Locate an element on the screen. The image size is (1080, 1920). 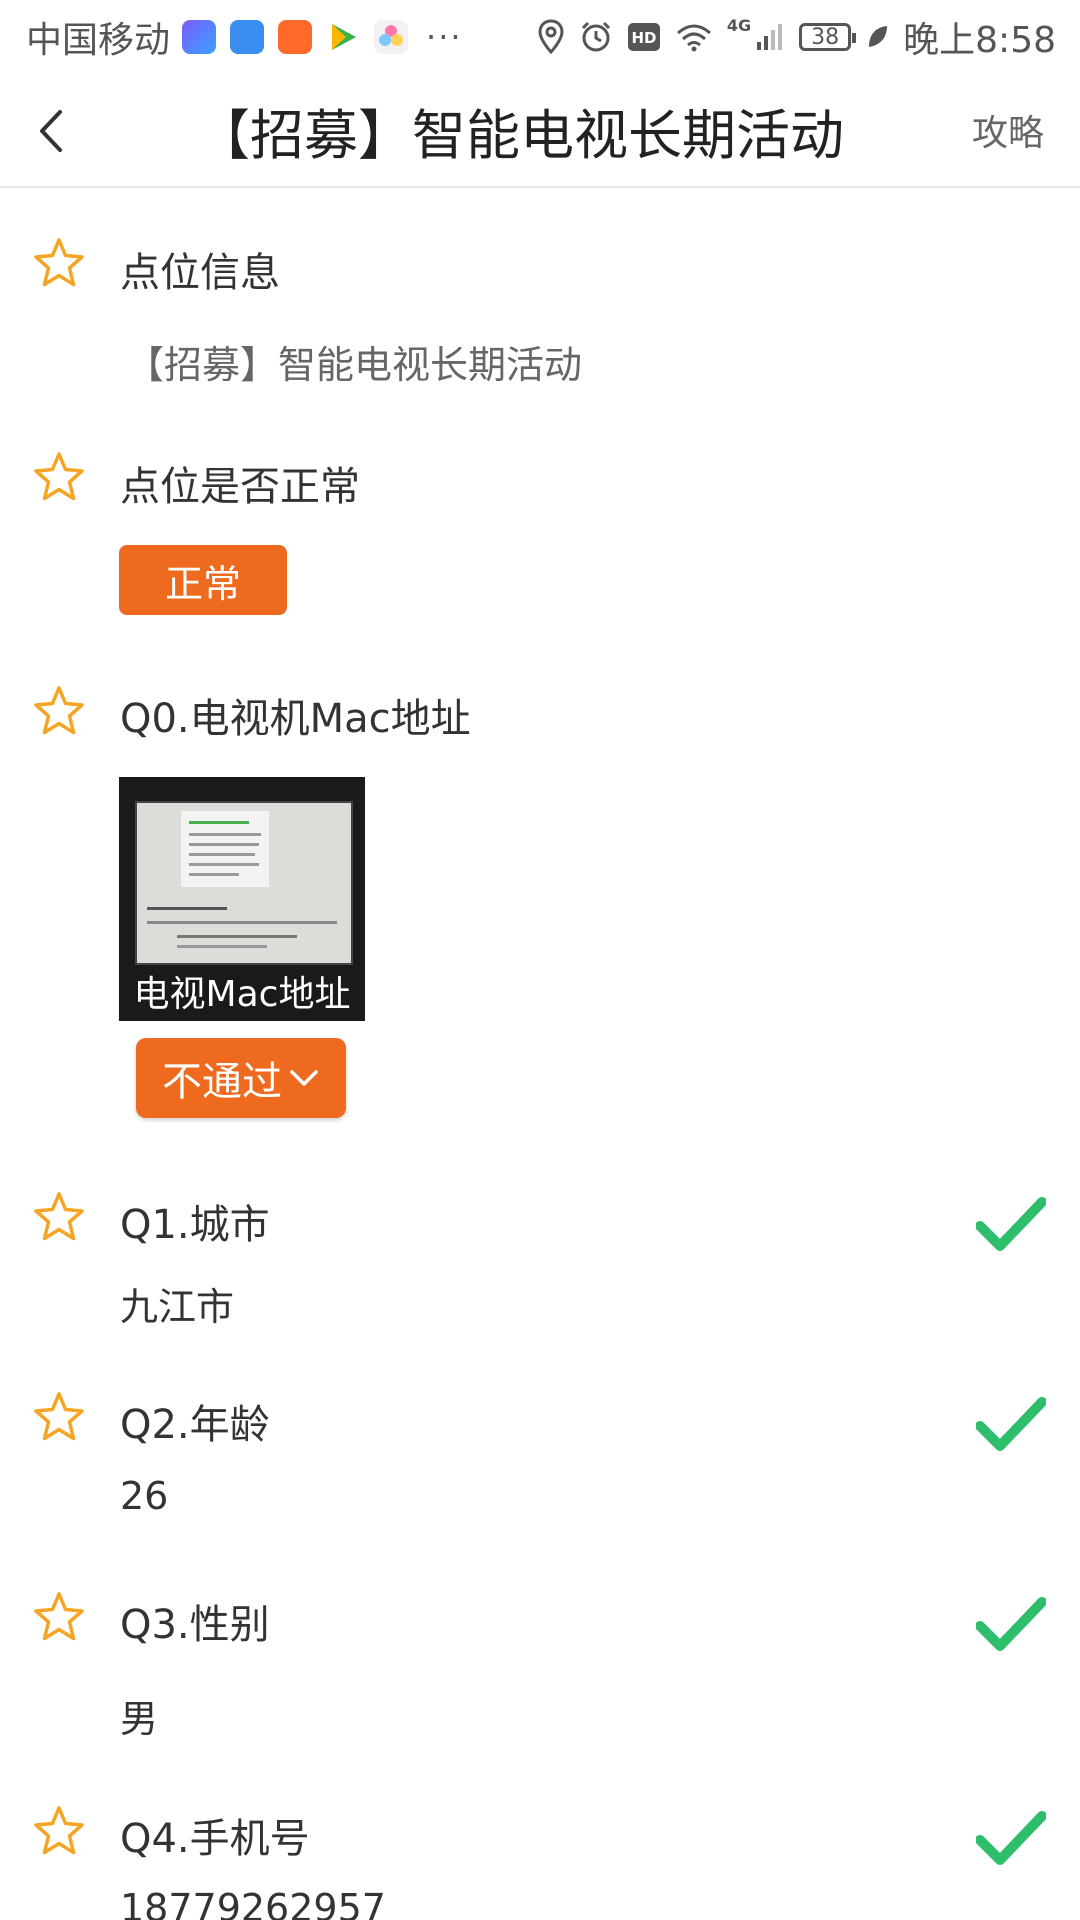
leaf-icon is located at coordinates (878, 36).